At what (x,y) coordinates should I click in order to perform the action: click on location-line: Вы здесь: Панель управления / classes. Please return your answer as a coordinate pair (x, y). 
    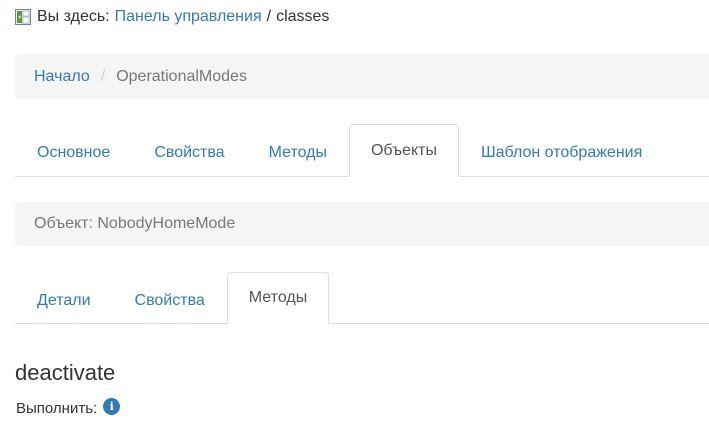
    Looking at the image, I should click on (172, 17).